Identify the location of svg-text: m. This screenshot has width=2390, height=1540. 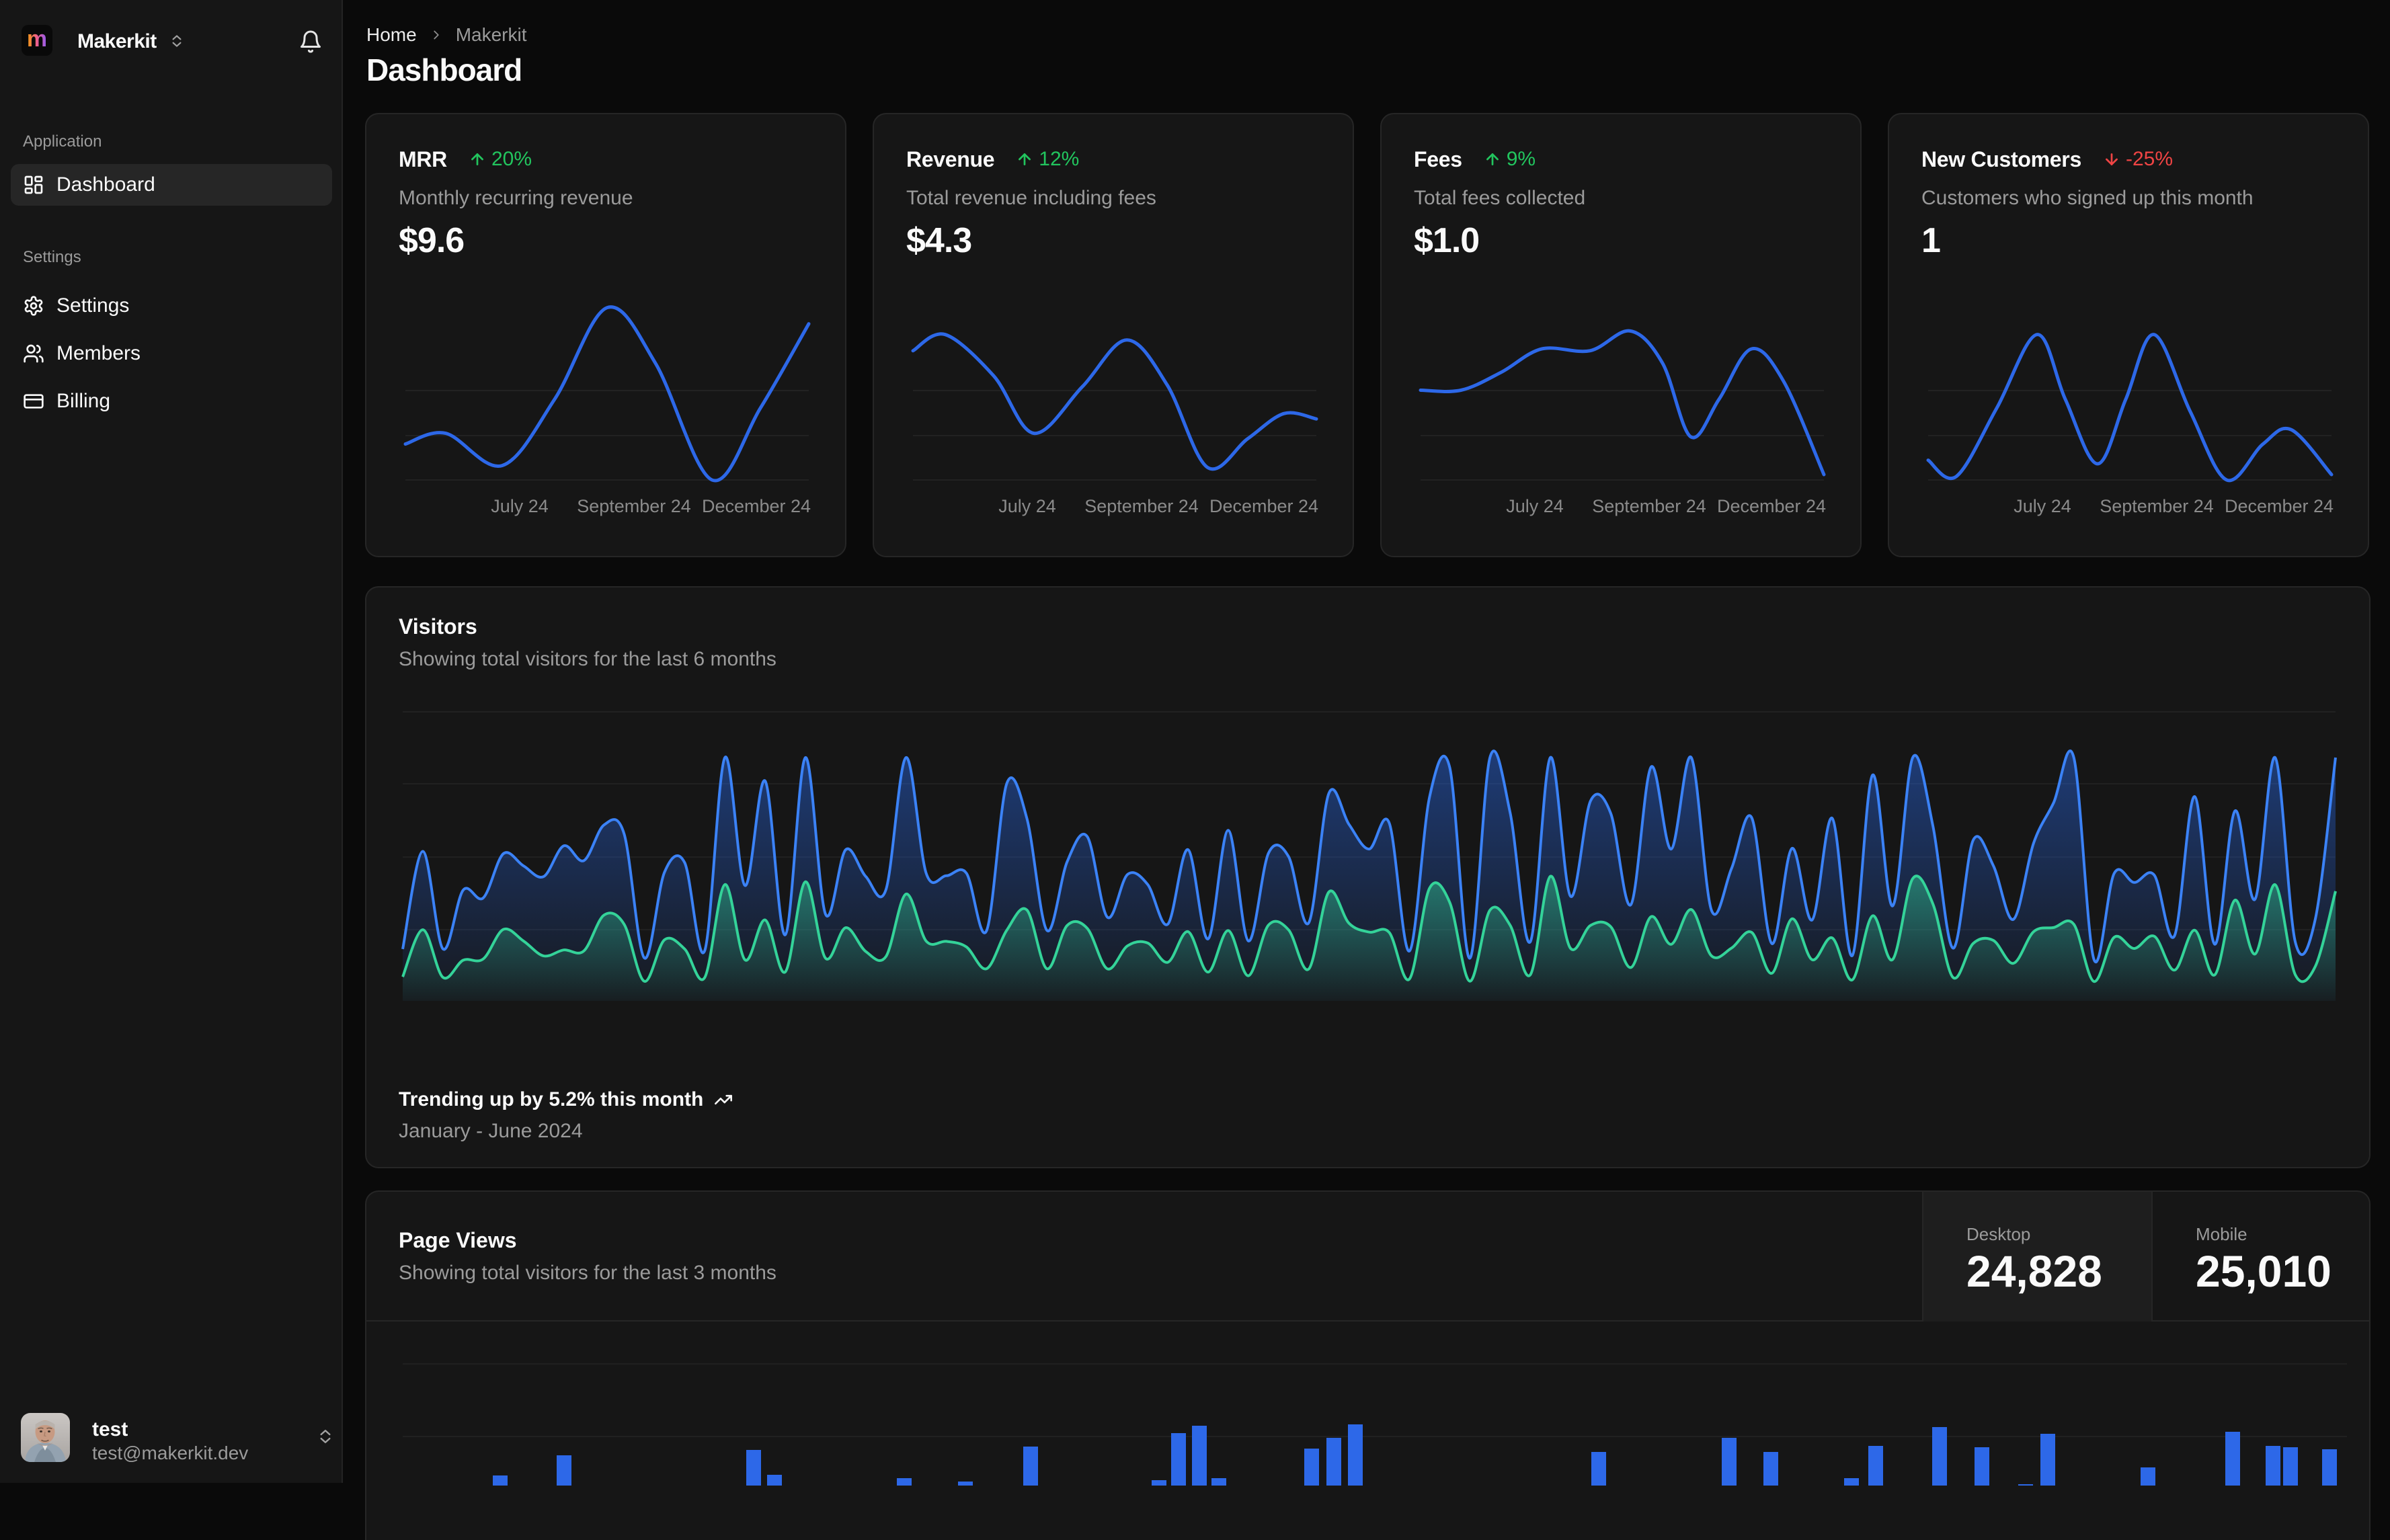
(37, 39).